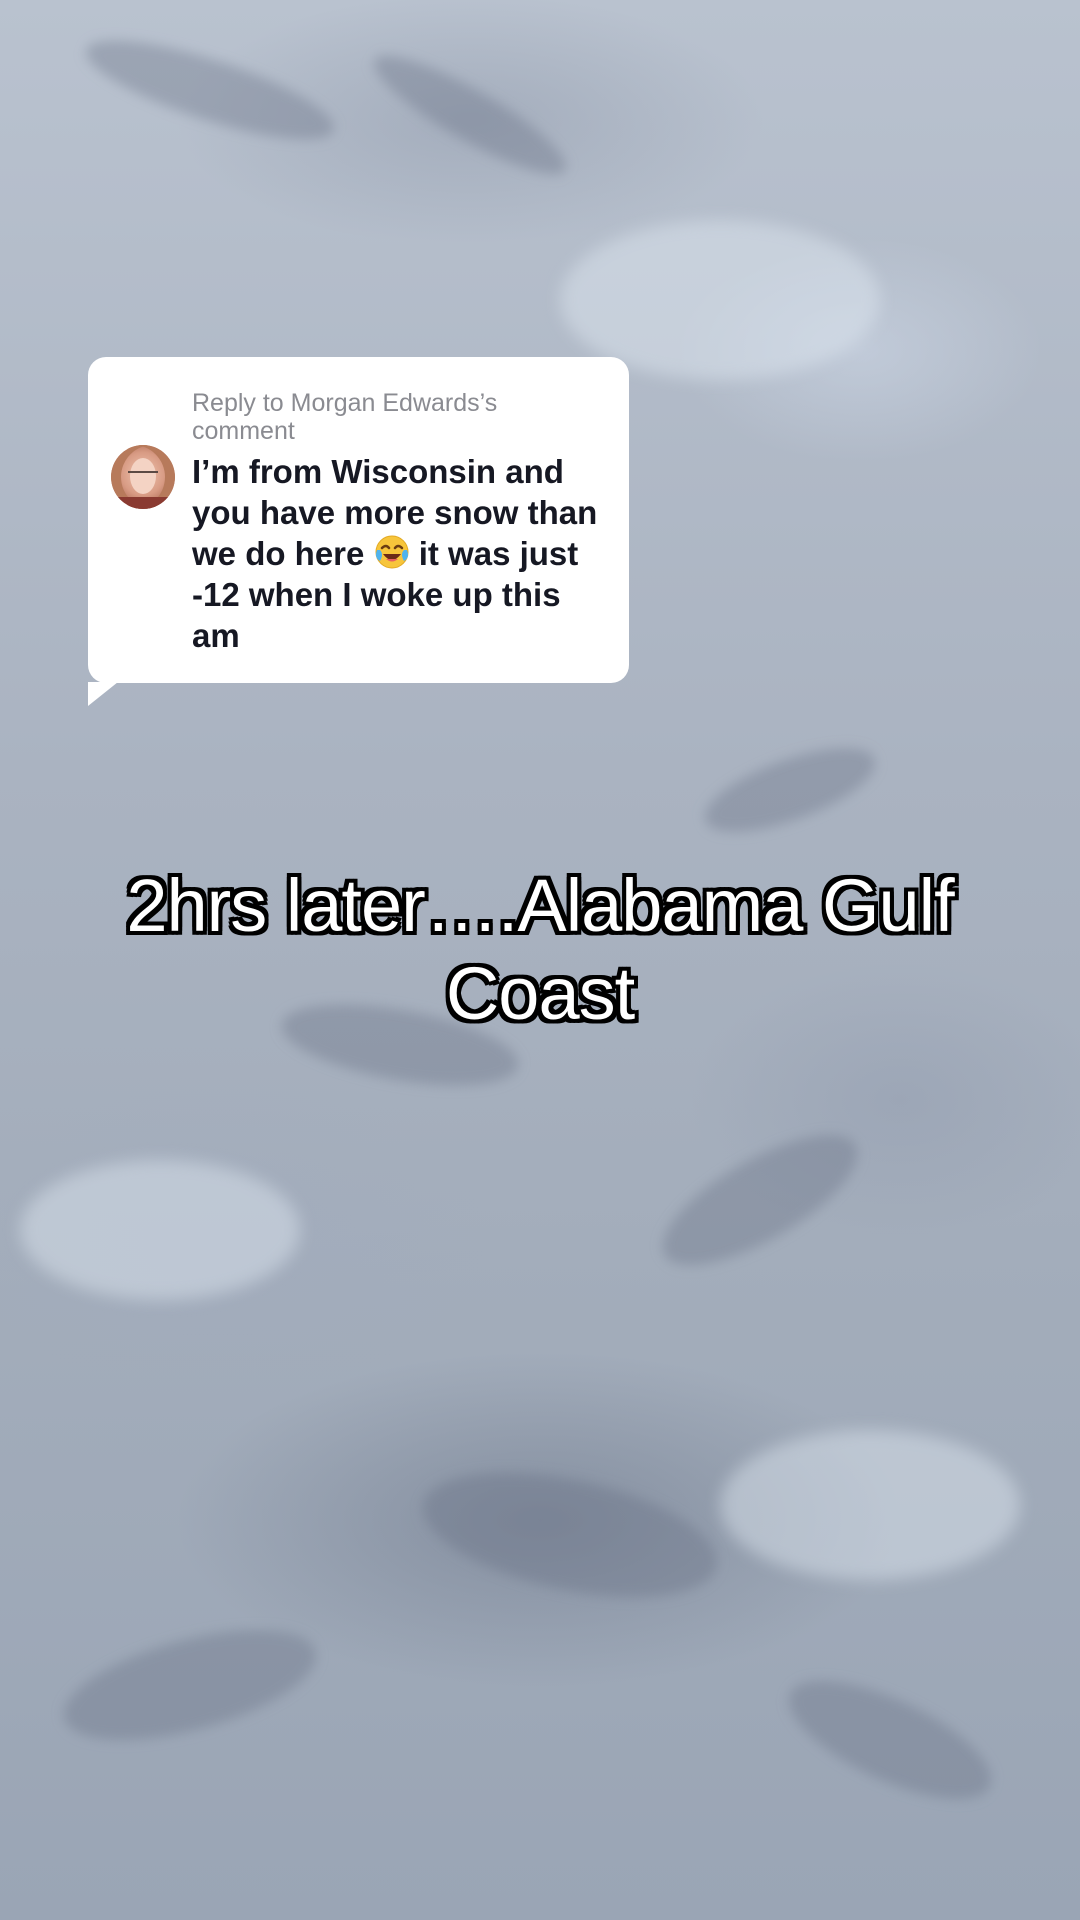  What do you see at coordinates (392, 552) in the screenshot?
I see `face-with-tears-of-joy-icon` at bounding box center [392, 552].